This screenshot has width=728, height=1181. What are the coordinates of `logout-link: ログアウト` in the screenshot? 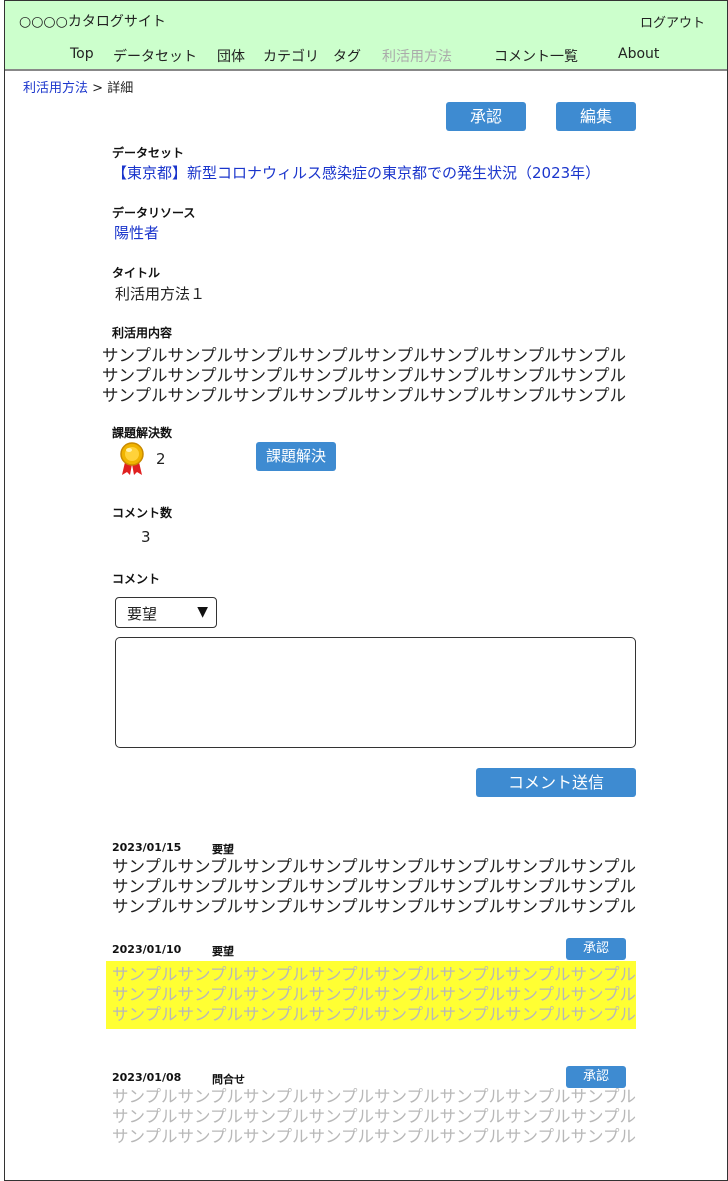 It's located at (672, 21).